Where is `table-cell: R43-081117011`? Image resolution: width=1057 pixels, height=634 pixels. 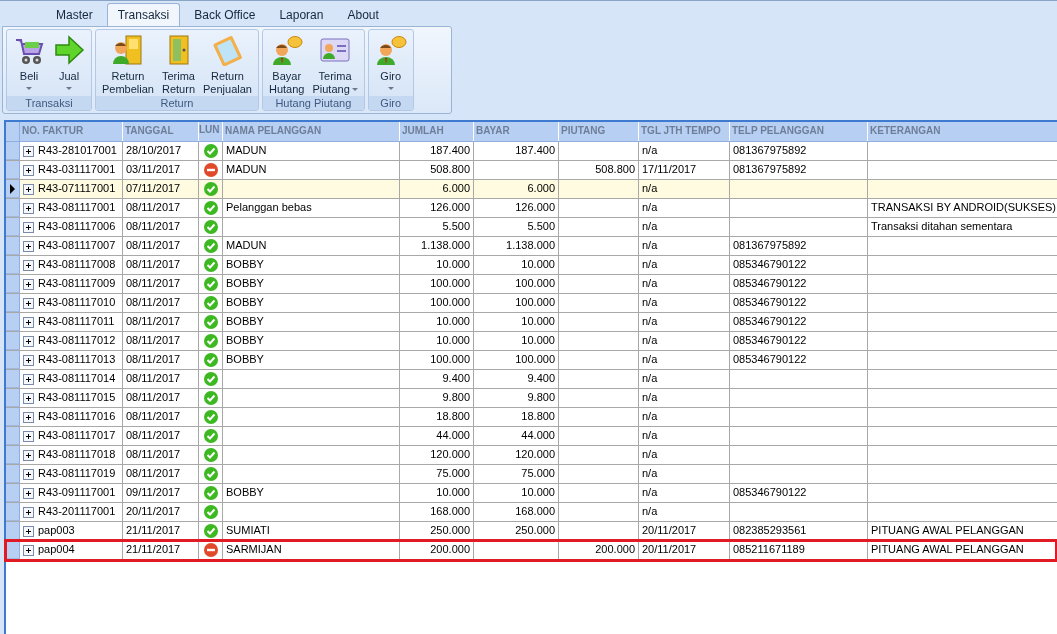
table-cell: R43-081117011 is located at coordinates (76, 321).